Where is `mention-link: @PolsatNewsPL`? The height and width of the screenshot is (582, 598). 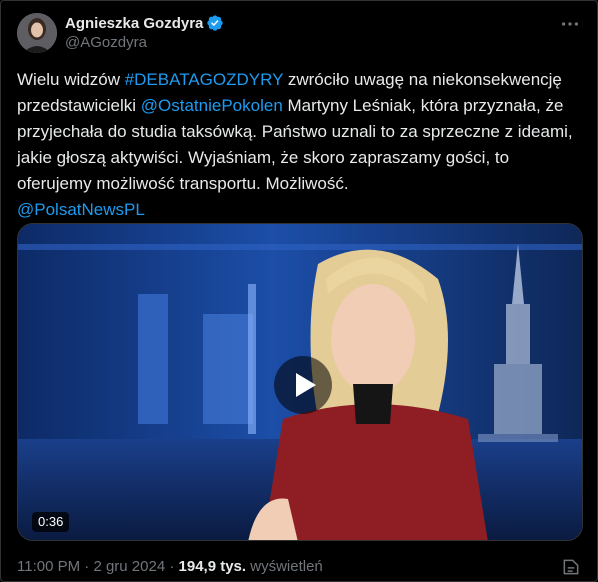 mention-link: @PolsatNewsPL is located at coordinates (81, 209).